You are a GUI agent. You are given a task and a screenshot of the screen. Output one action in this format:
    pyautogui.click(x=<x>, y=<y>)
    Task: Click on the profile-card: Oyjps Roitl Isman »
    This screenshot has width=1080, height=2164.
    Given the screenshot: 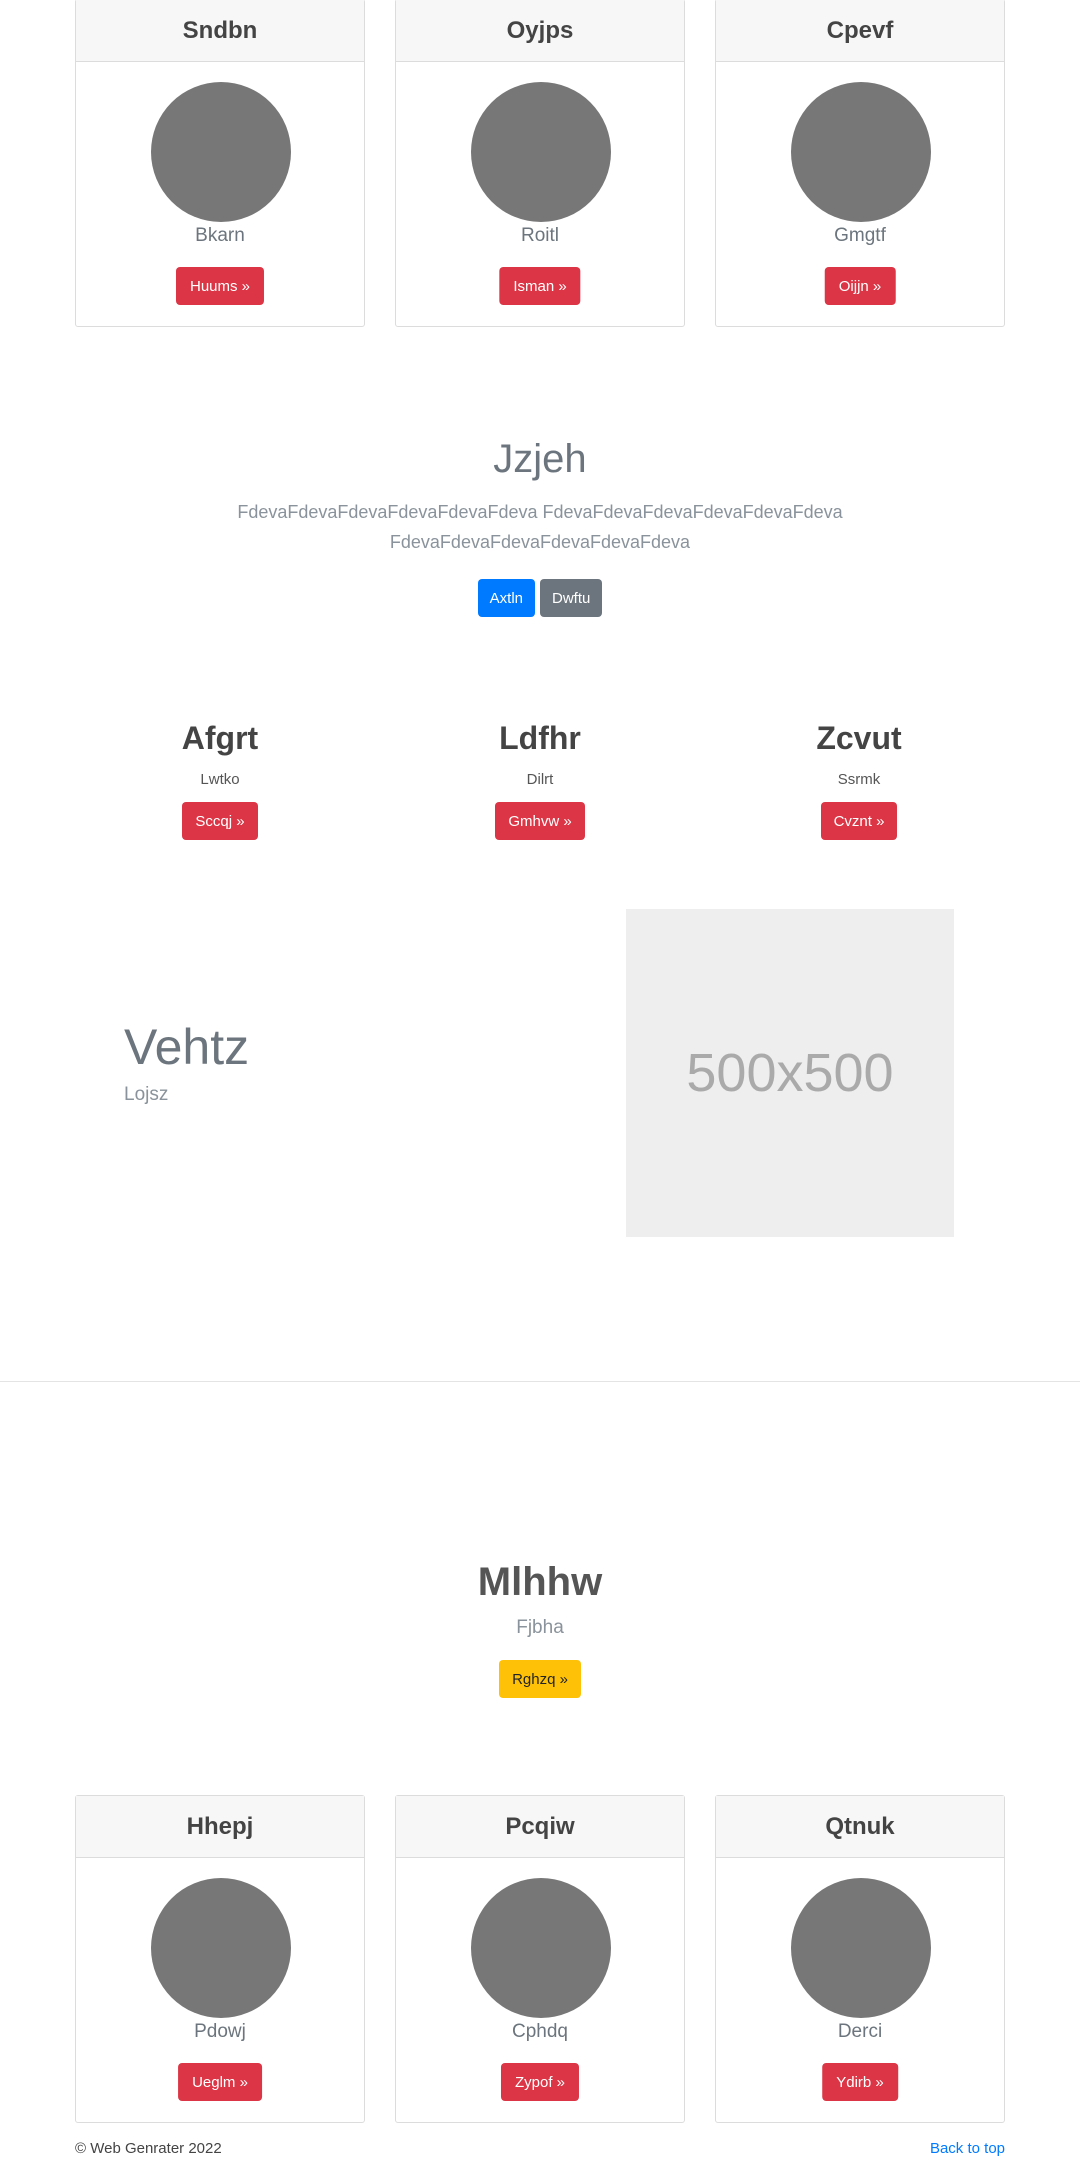 What is the action you would take?
    pyautogui.click(x=540, y=163)
    